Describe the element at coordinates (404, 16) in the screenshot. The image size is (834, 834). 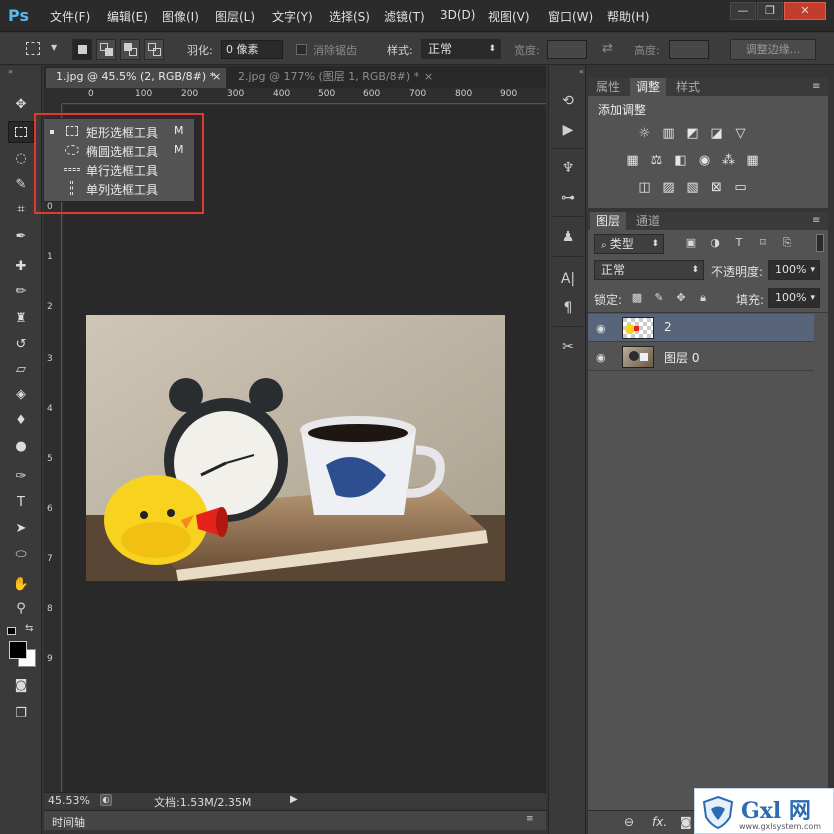
I see `menu-filter: 滤镜(T)` at that location.